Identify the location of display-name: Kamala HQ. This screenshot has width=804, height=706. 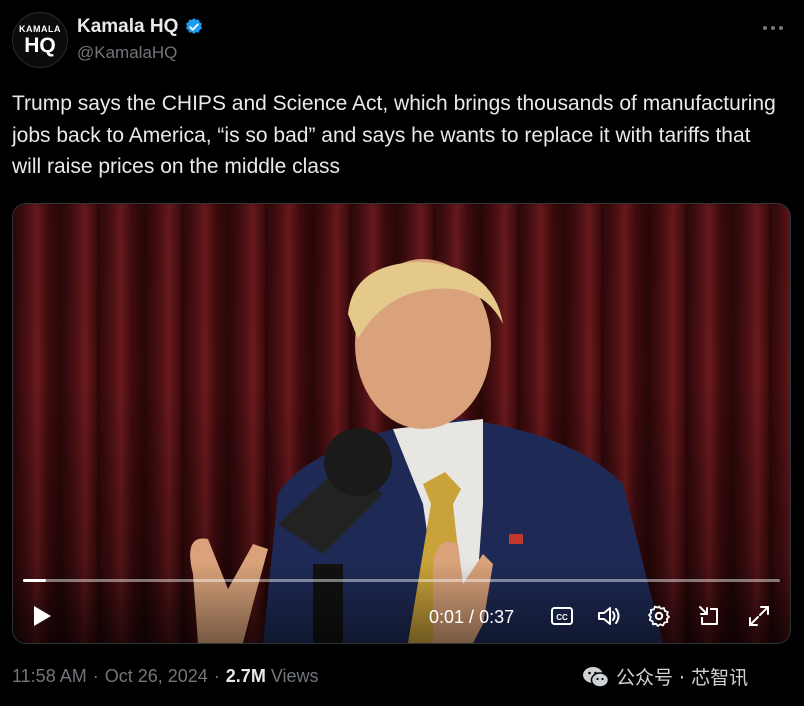
(127, 27).